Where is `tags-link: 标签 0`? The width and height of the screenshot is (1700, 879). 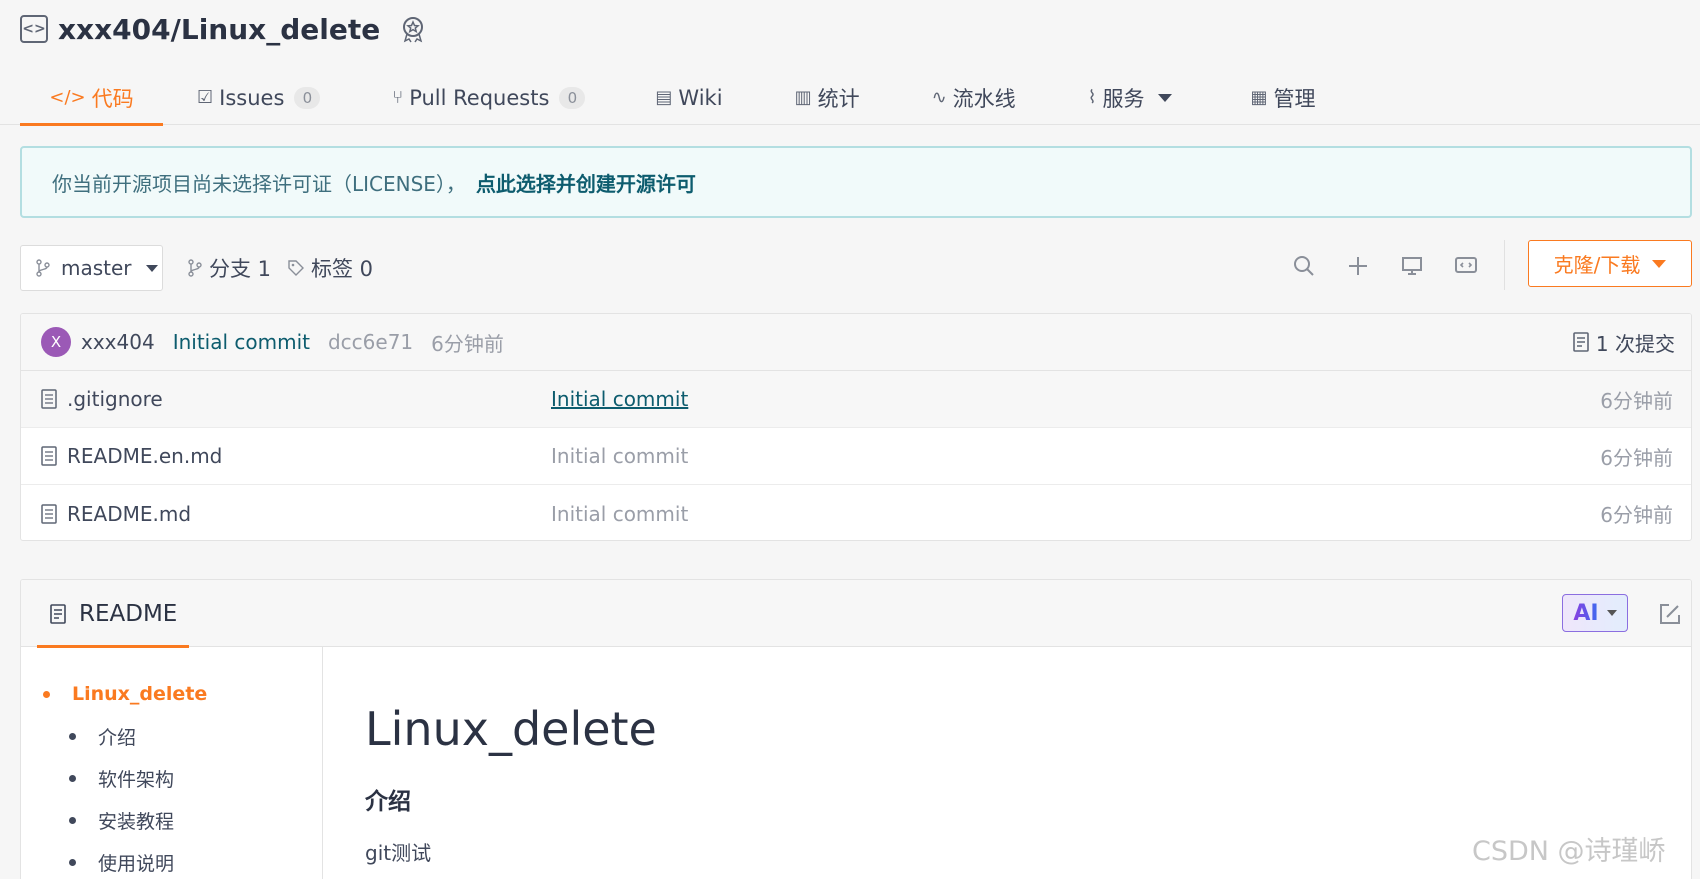 tags-link: 标签 0 is located at coordinates (330, 268).